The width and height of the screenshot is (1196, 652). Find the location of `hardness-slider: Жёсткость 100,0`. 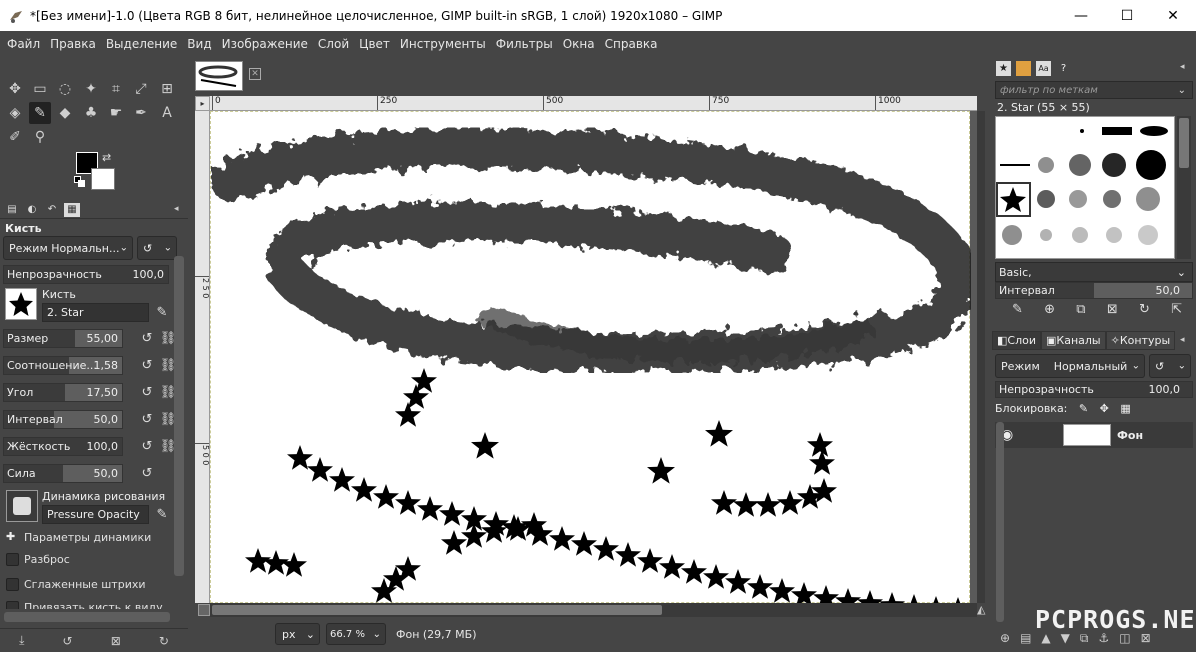

hardness-slider: Жёсткость 100,0 is located at coordinates (63, 446).